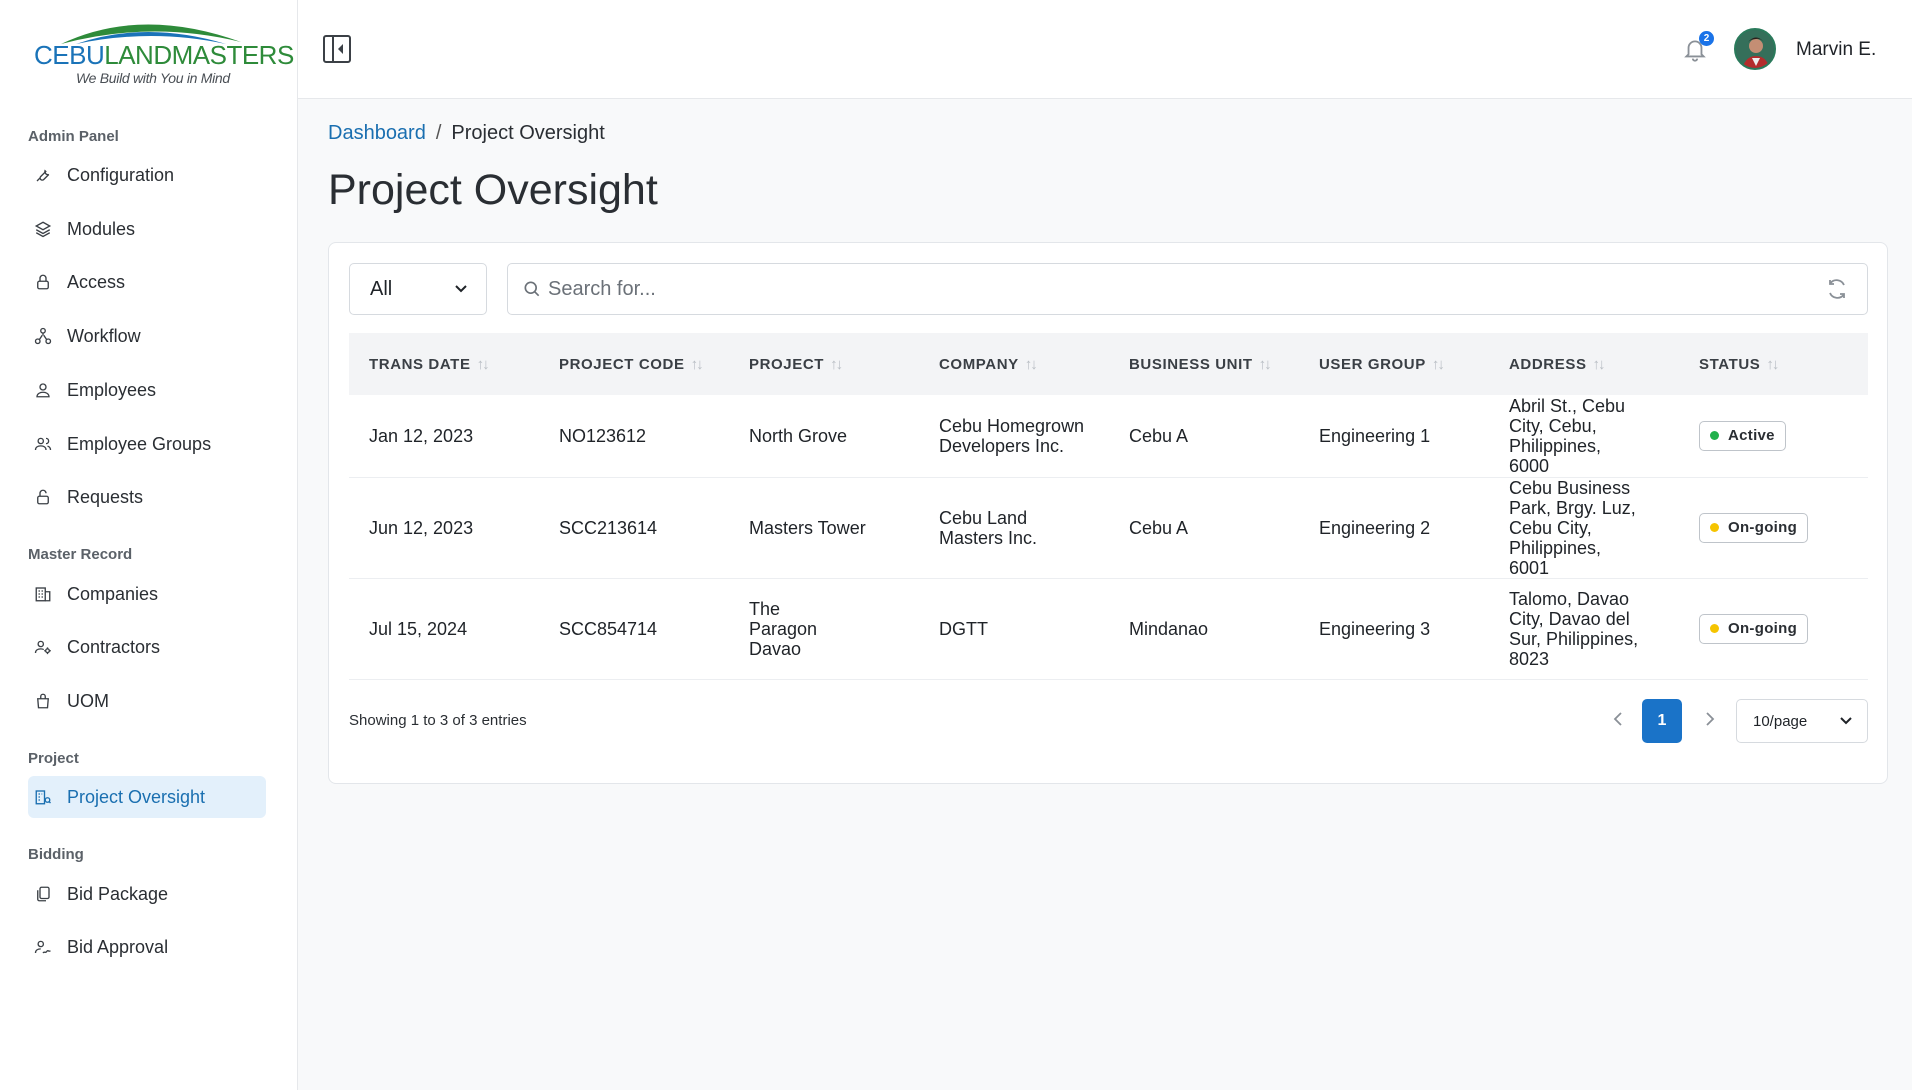  Describe the element at coordinates (1014, 364) in the screenshot. I see `column-header-company: COMPANY ↑↓` at that location.